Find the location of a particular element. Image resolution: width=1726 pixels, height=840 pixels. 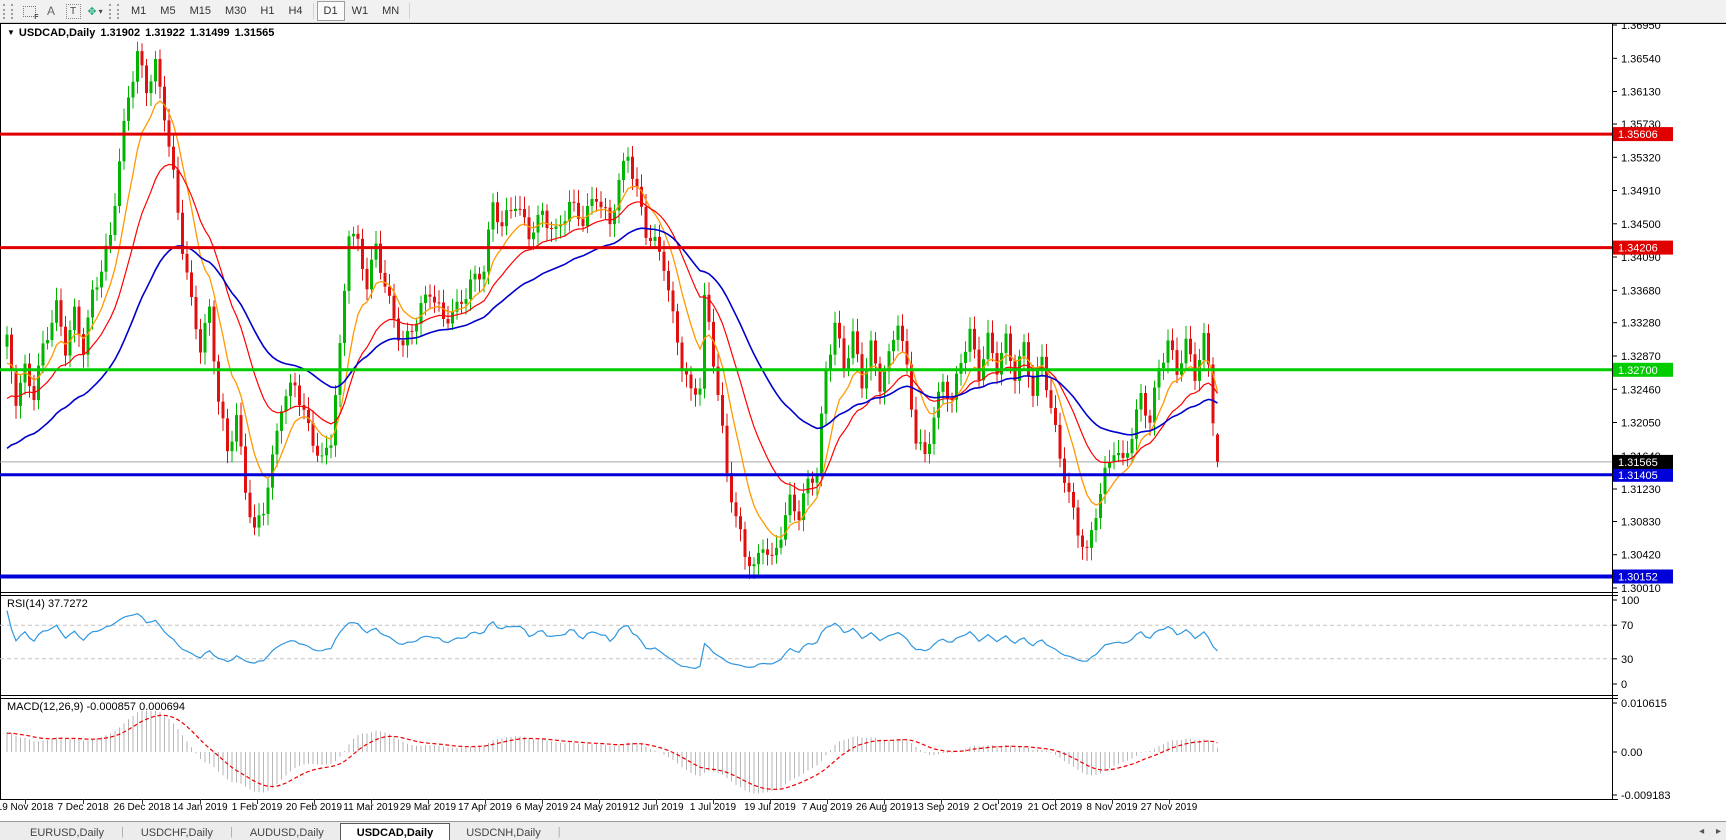

svg-text: 1.34500 is located at coordinates (1641, 225).